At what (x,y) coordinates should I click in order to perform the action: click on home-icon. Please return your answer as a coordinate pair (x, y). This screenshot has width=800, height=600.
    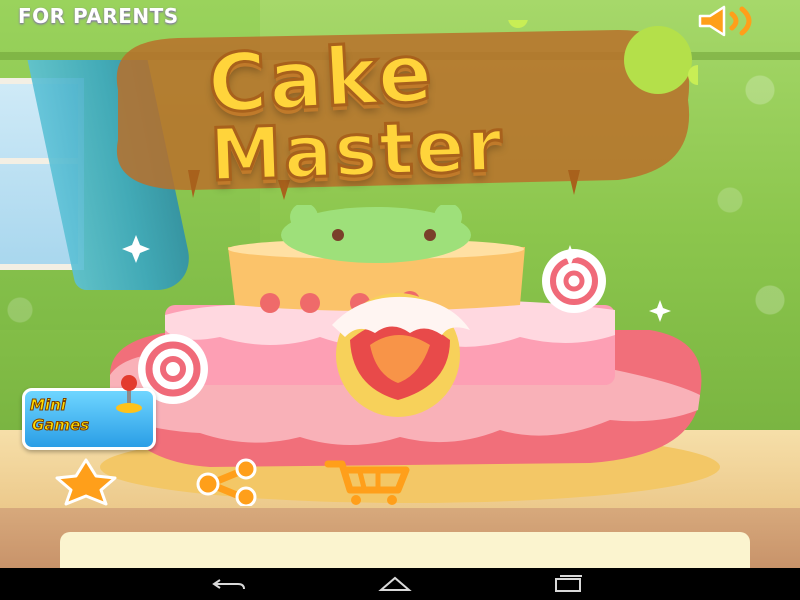
    Looking at the image, I should click on (395, 583).